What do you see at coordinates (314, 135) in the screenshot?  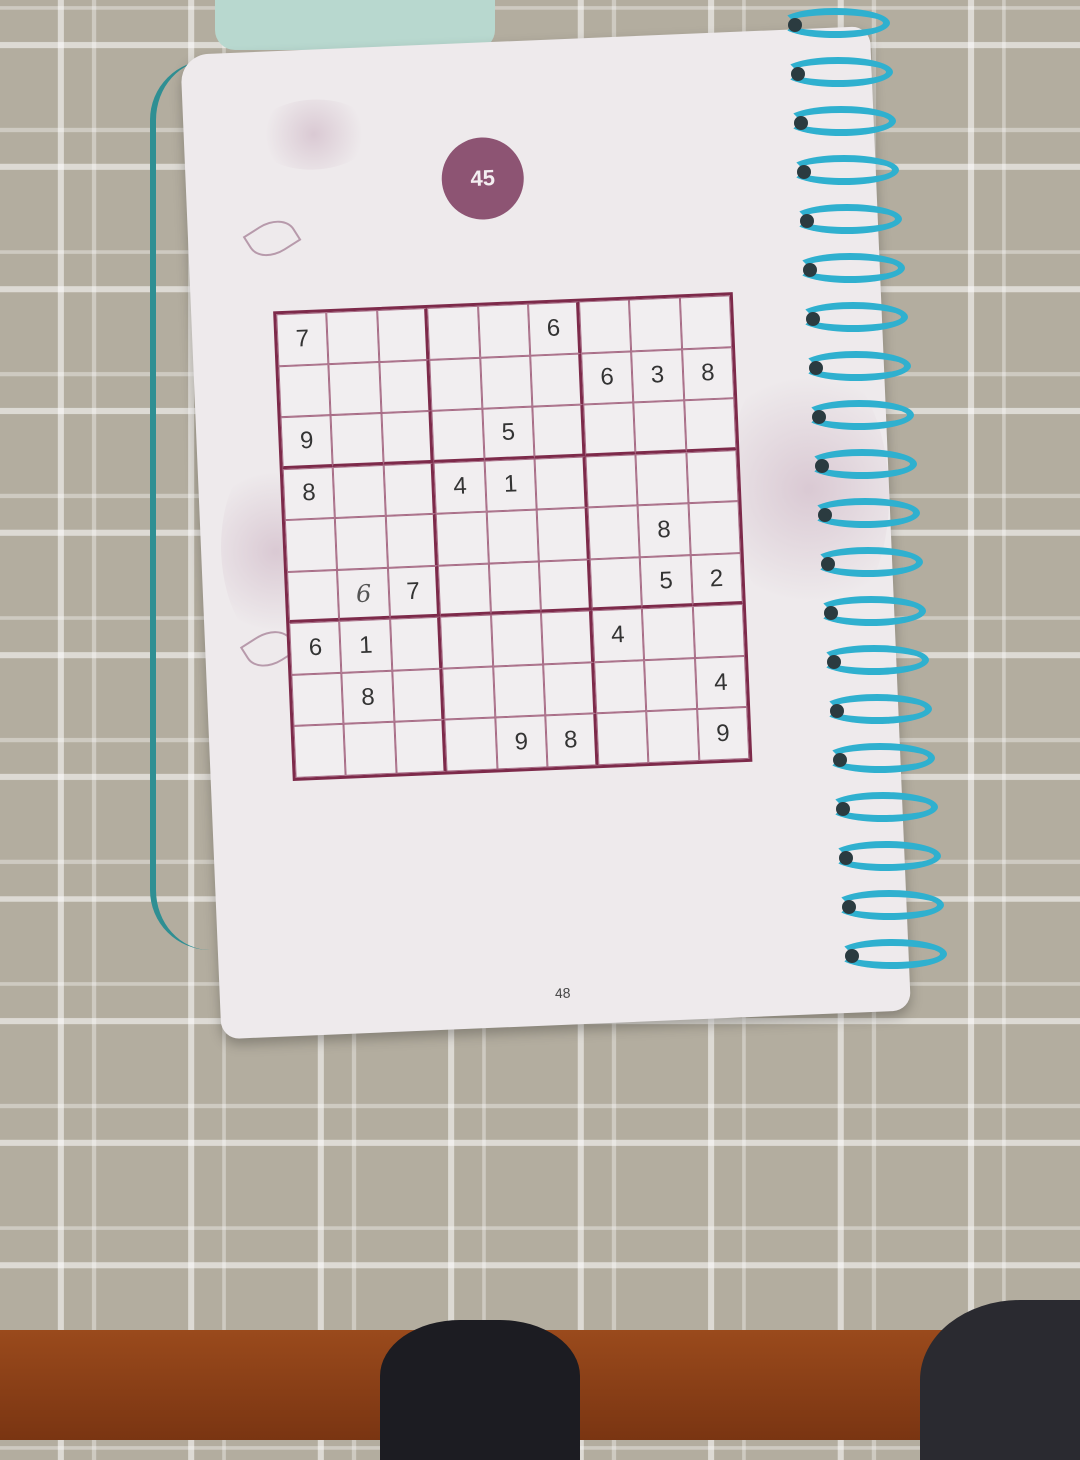 I see `floral-decoration` at bounding box center [314, 135].